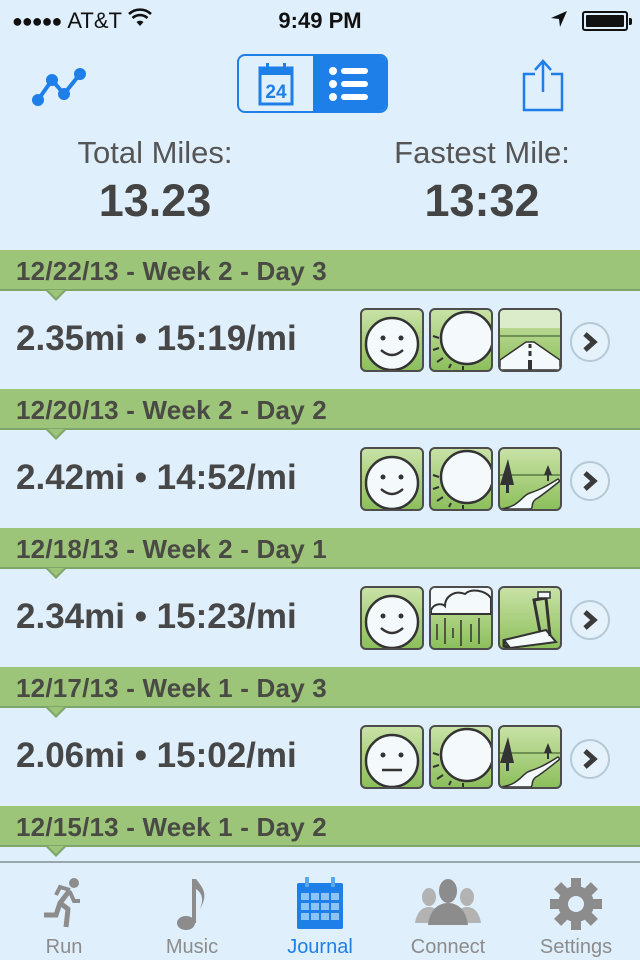  I want to click on entry-date-label: 12/20/13 - Week 2 - Day 2, so click(171, 410).